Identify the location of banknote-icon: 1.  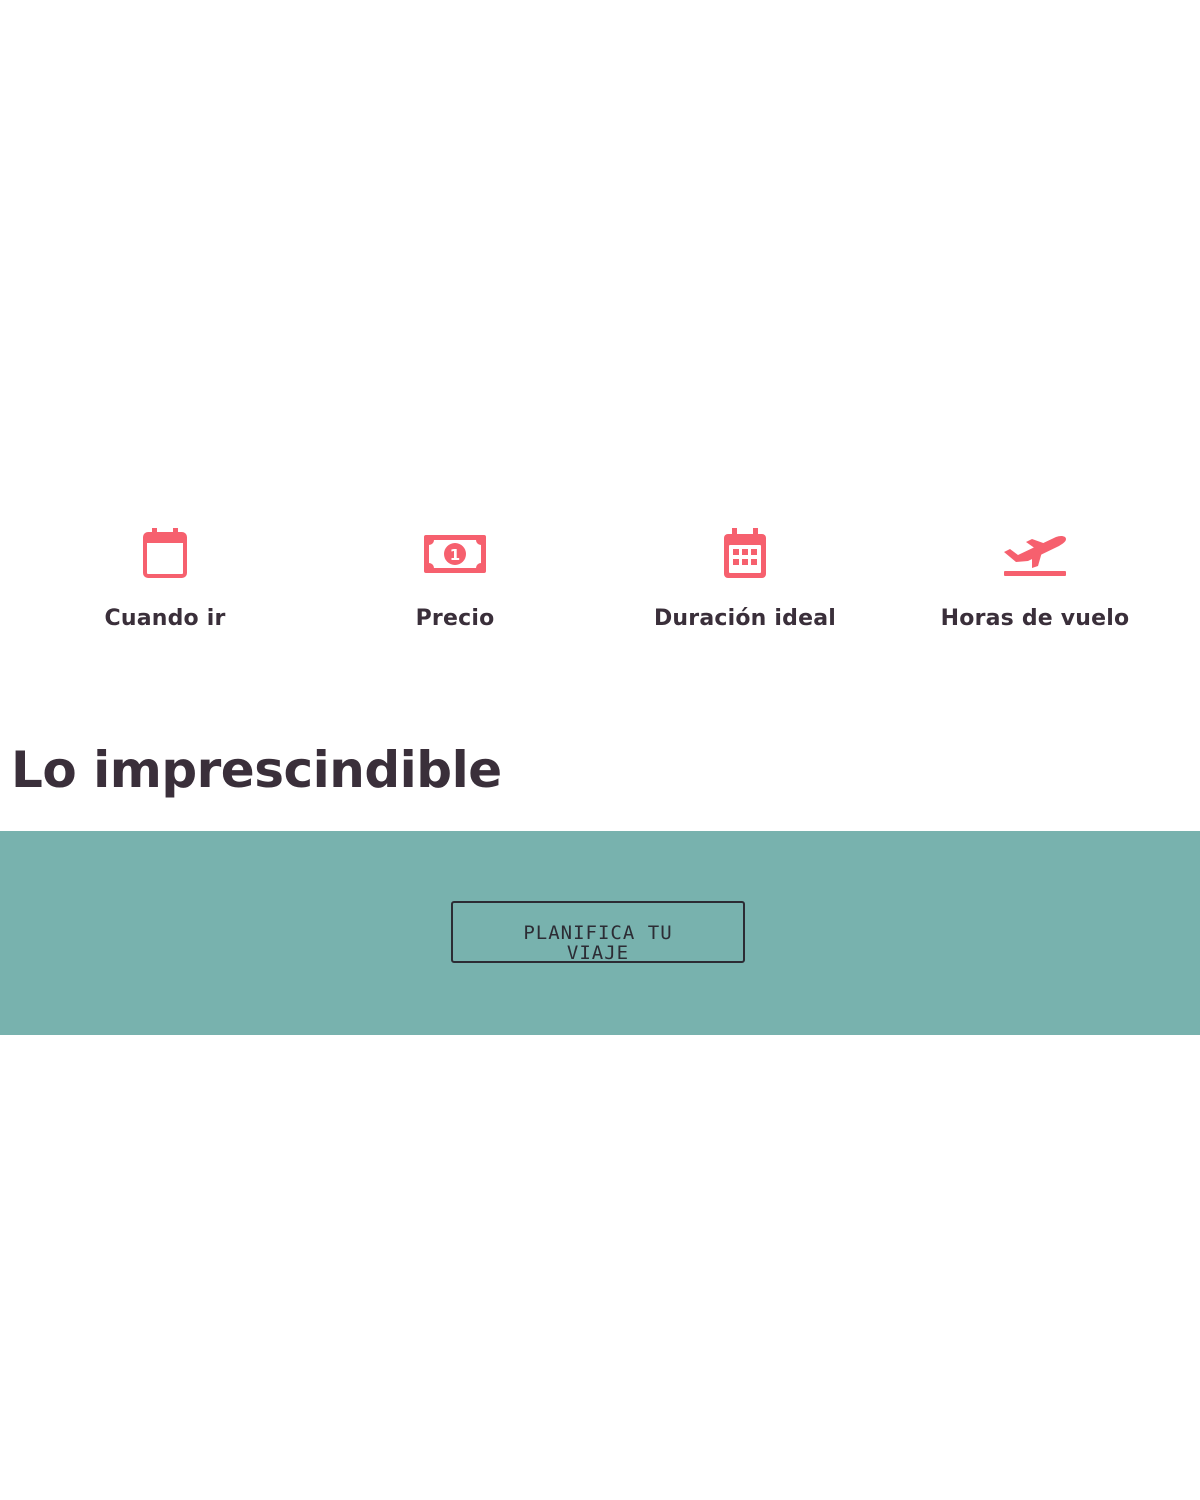
(455, 554).